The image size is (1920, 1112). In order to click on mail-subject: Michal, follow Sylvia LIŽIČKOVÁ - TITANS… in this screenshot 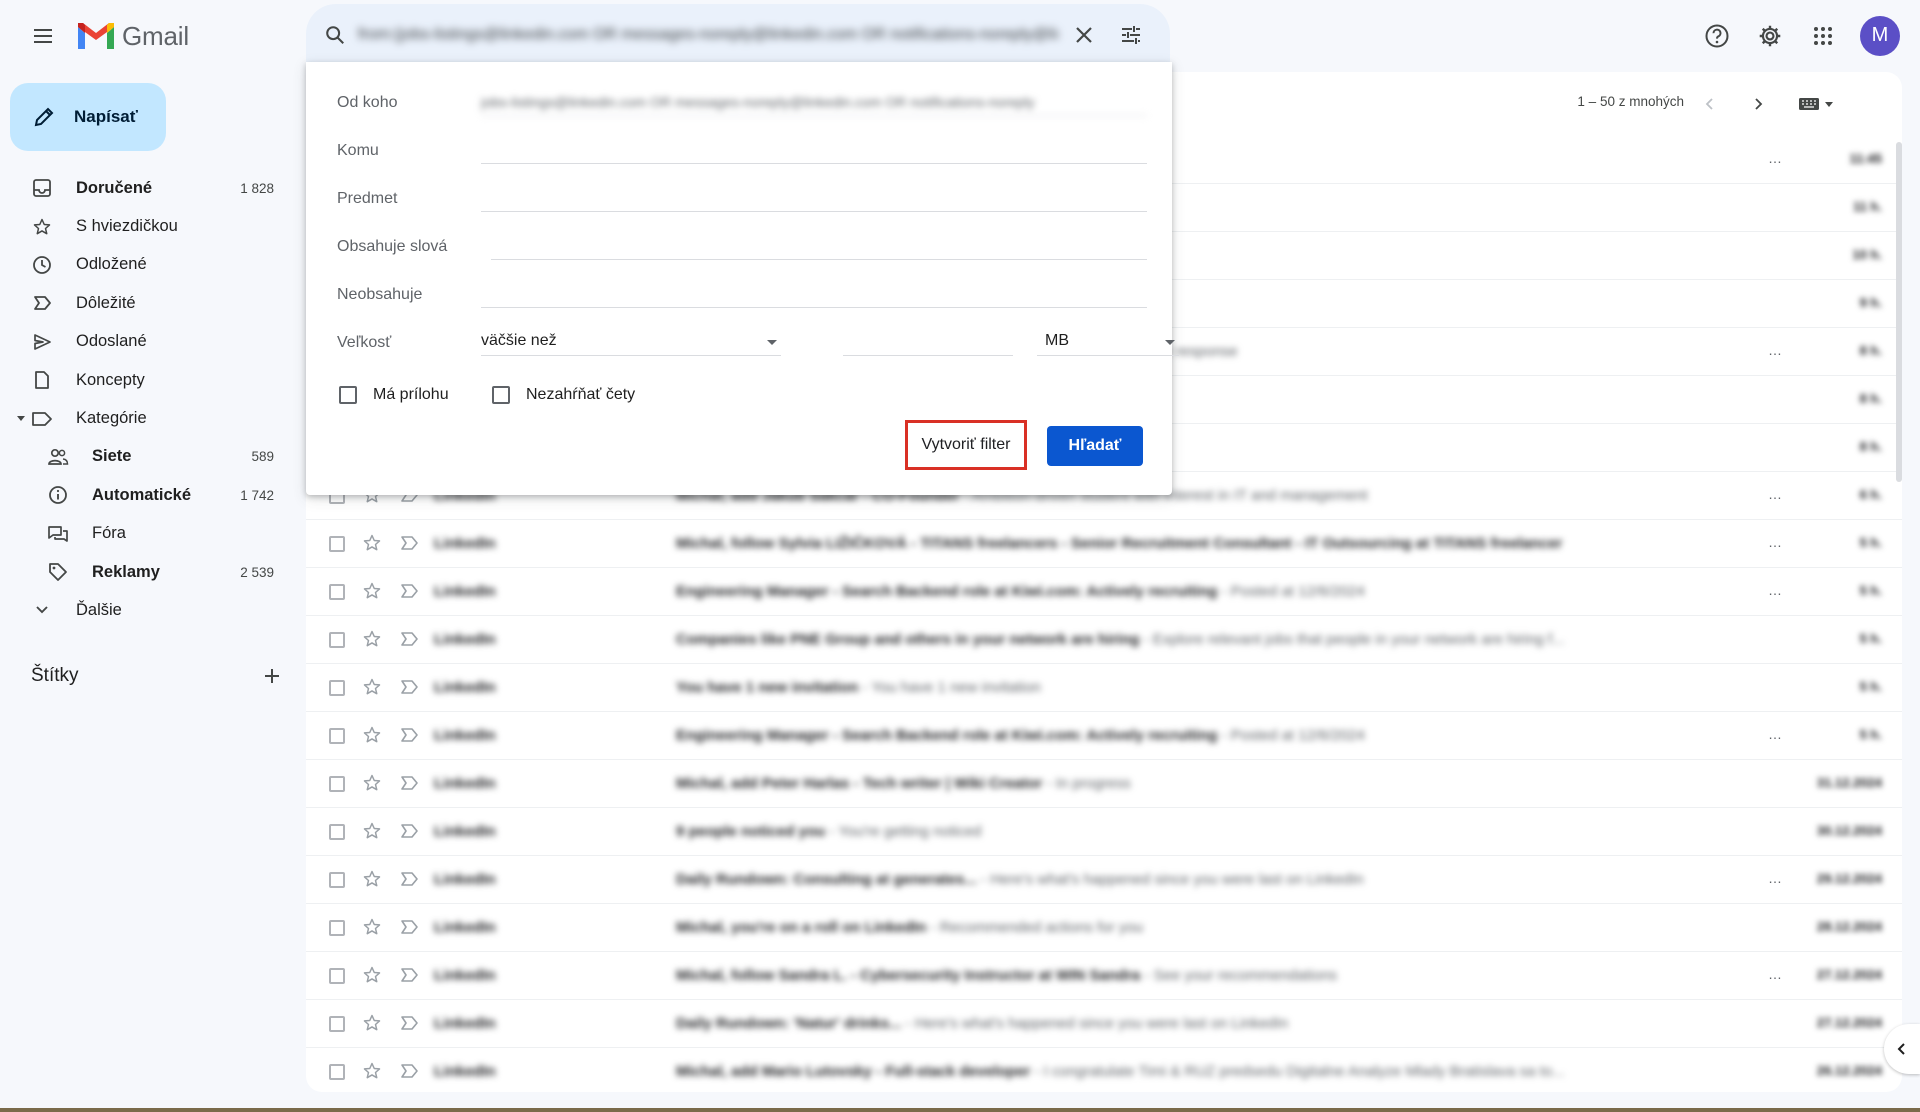, I will do `click(1221, 543)`.